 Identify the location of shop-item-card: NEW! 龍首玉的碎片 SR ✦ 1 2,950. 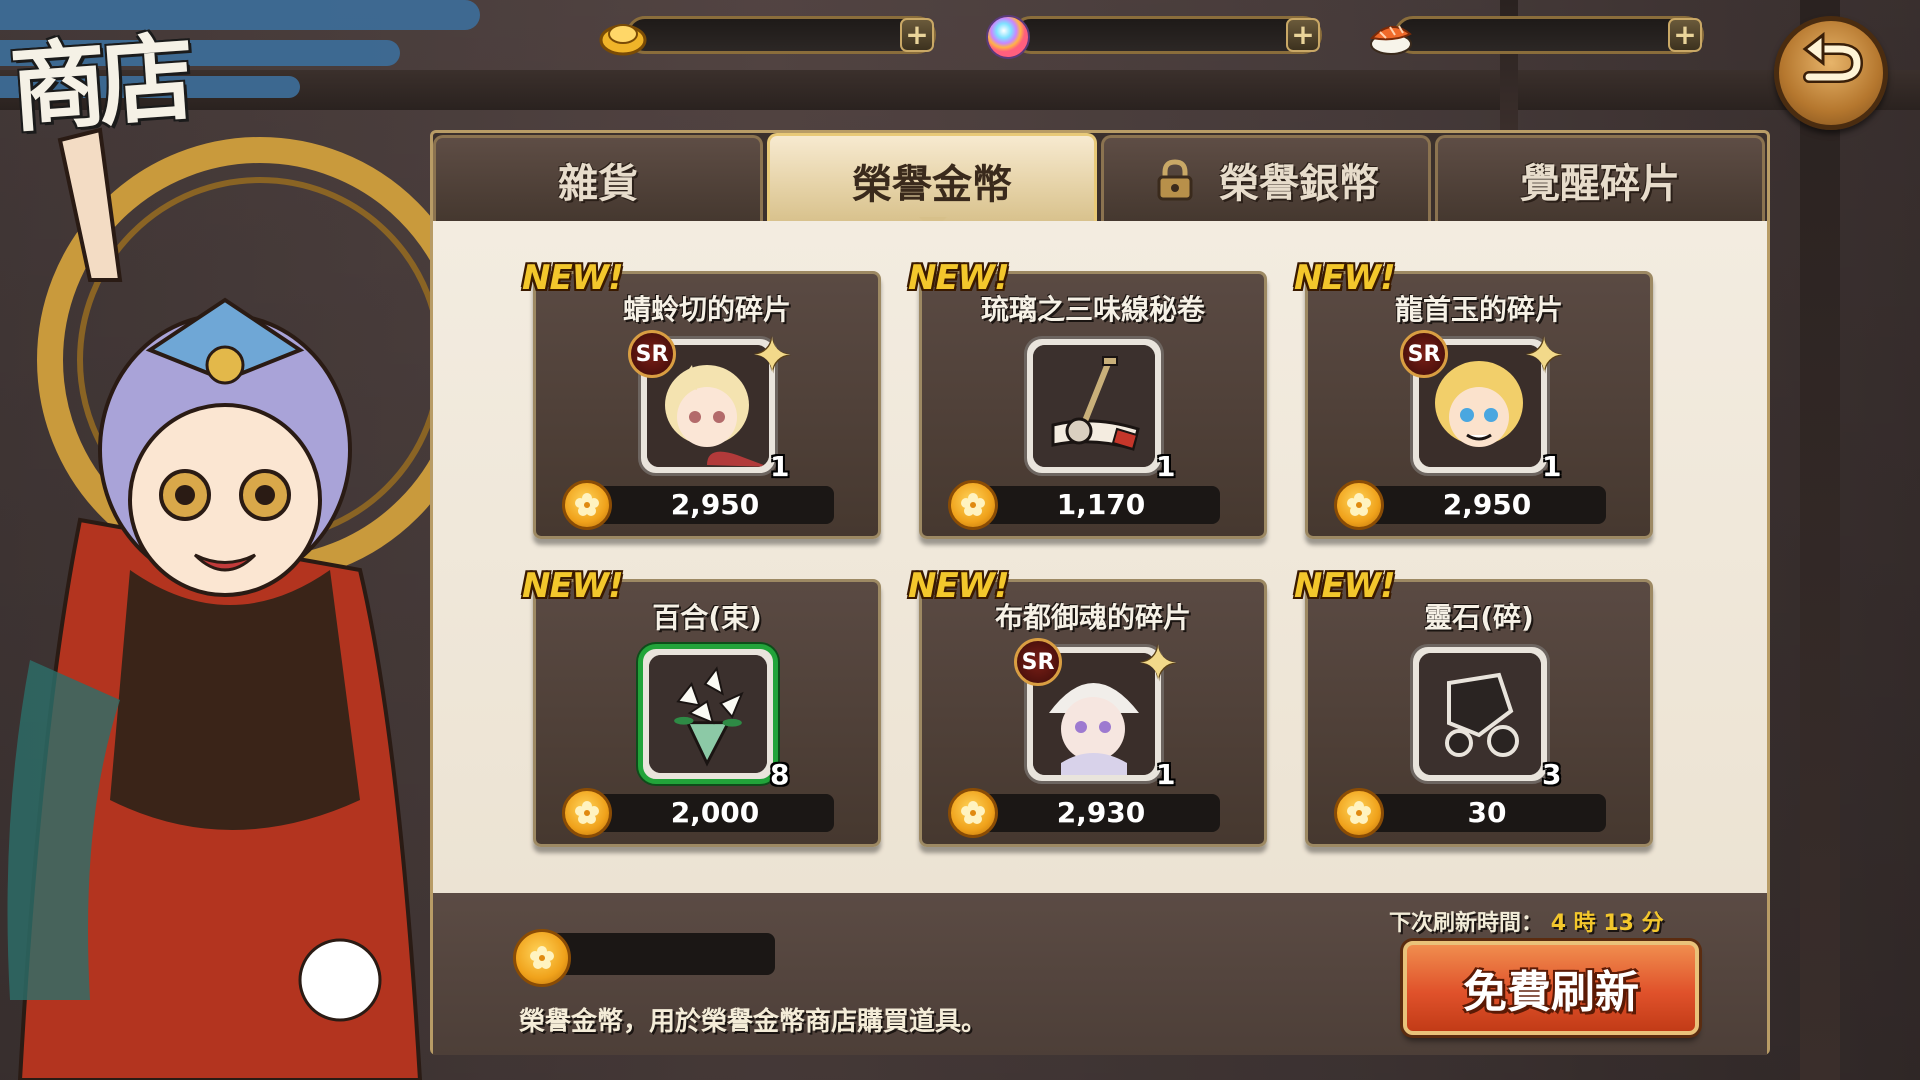
(1473, 398).